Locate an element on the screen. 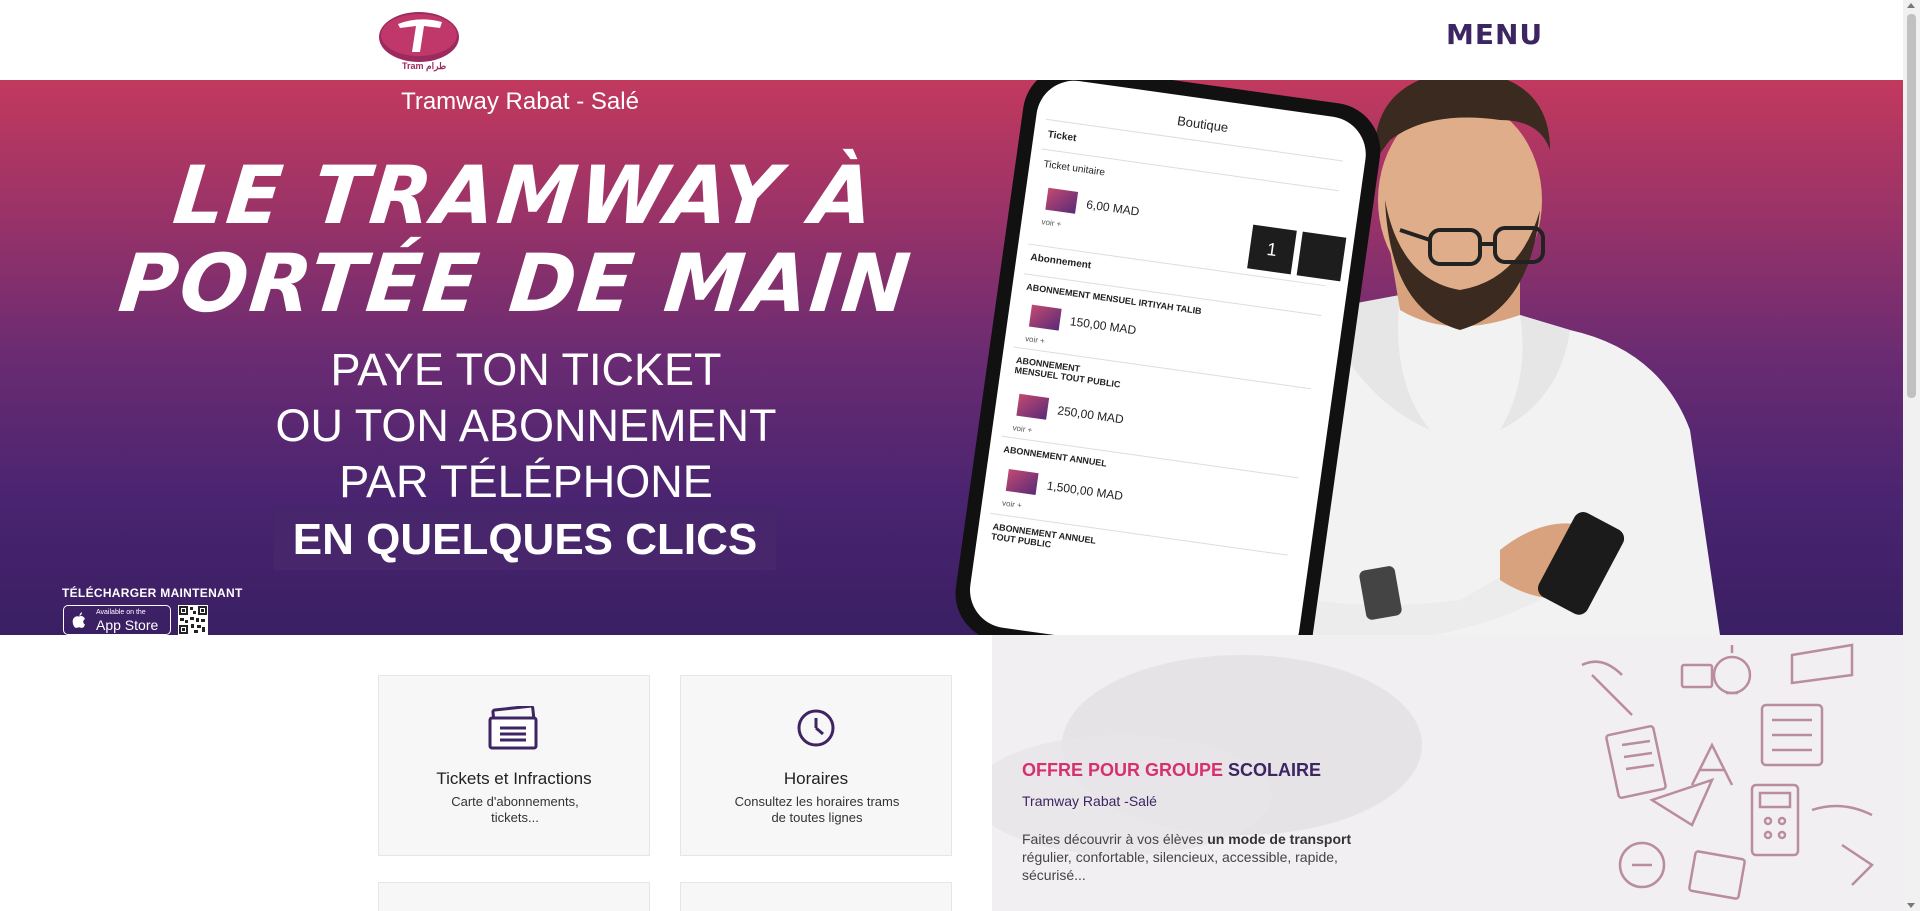 The width and height of the screenshot is (1920, 911). hero-line-2: OU TON ABONNEMENT is located at coordinates (526, 425).